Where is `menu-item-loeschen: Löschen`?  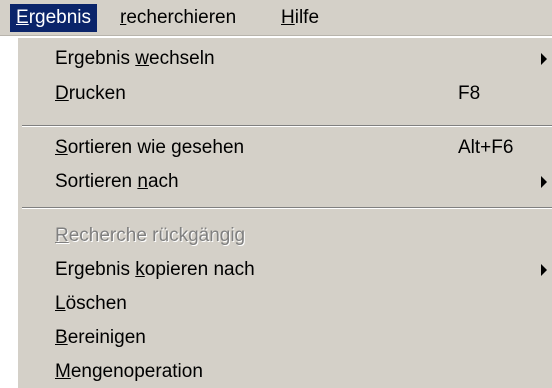 menu-item-loeschen: Löschen is located at coordinates (285, 304).